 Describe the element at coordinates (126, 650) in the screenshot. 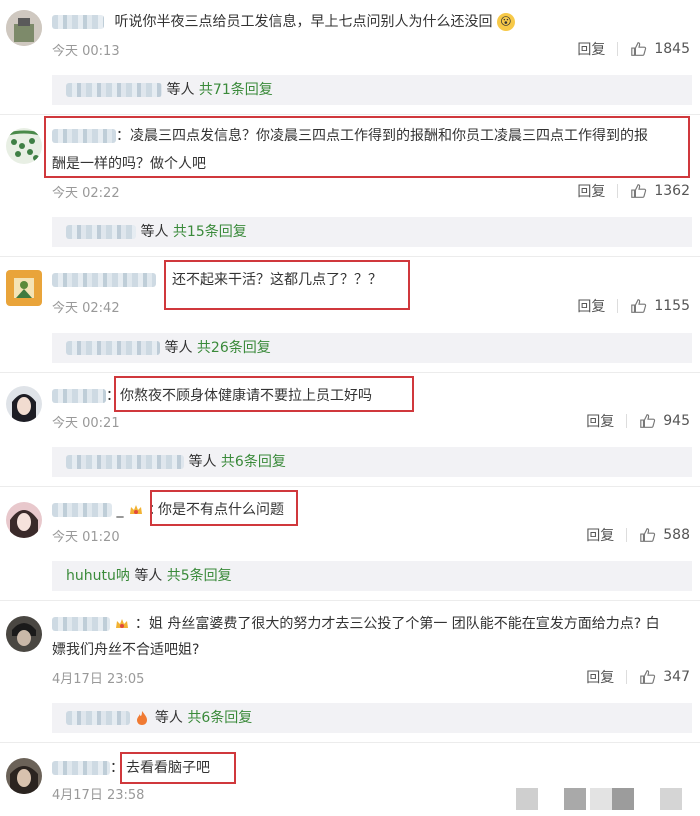

I see `comment-text-line2: 嫖我们舟丝不合适吧姐?` at that location.